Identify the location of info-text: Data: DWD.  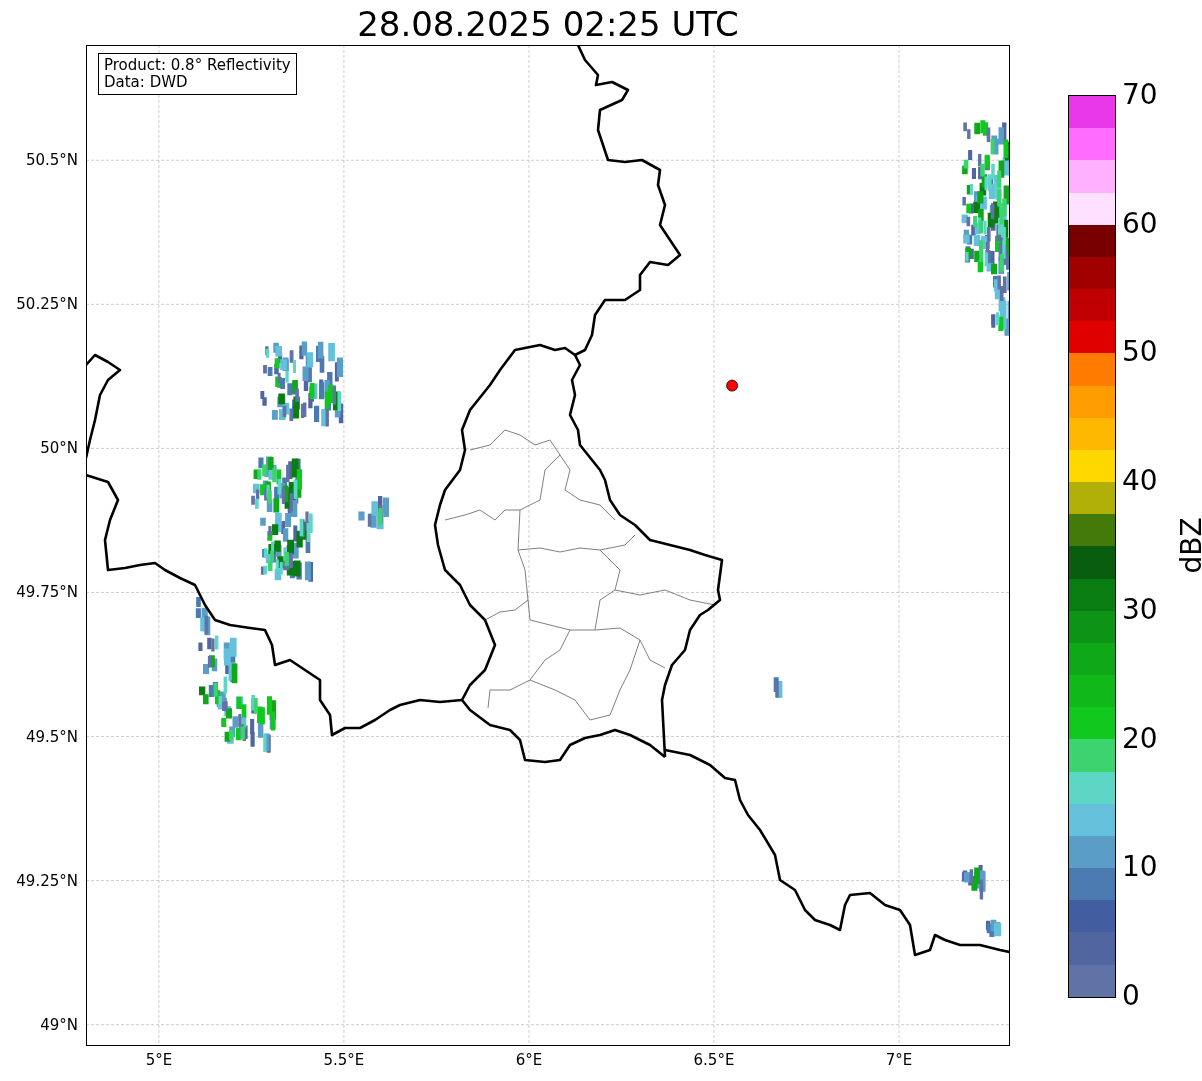
(146, 82).